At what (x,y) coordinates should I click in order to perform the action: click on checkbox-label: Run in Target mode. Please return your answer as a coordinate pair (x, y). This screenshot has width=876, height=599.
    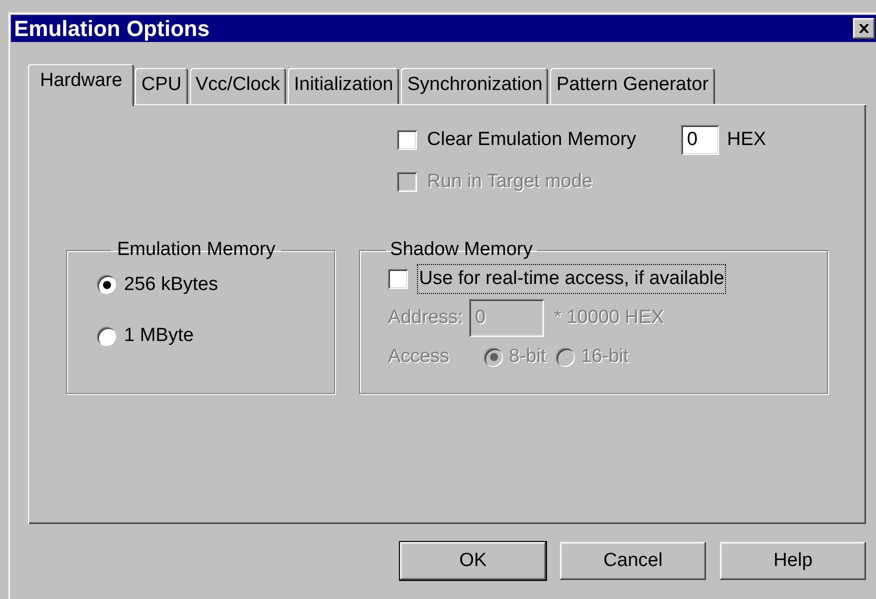
    Looking at the image, I should click on (509, 182).